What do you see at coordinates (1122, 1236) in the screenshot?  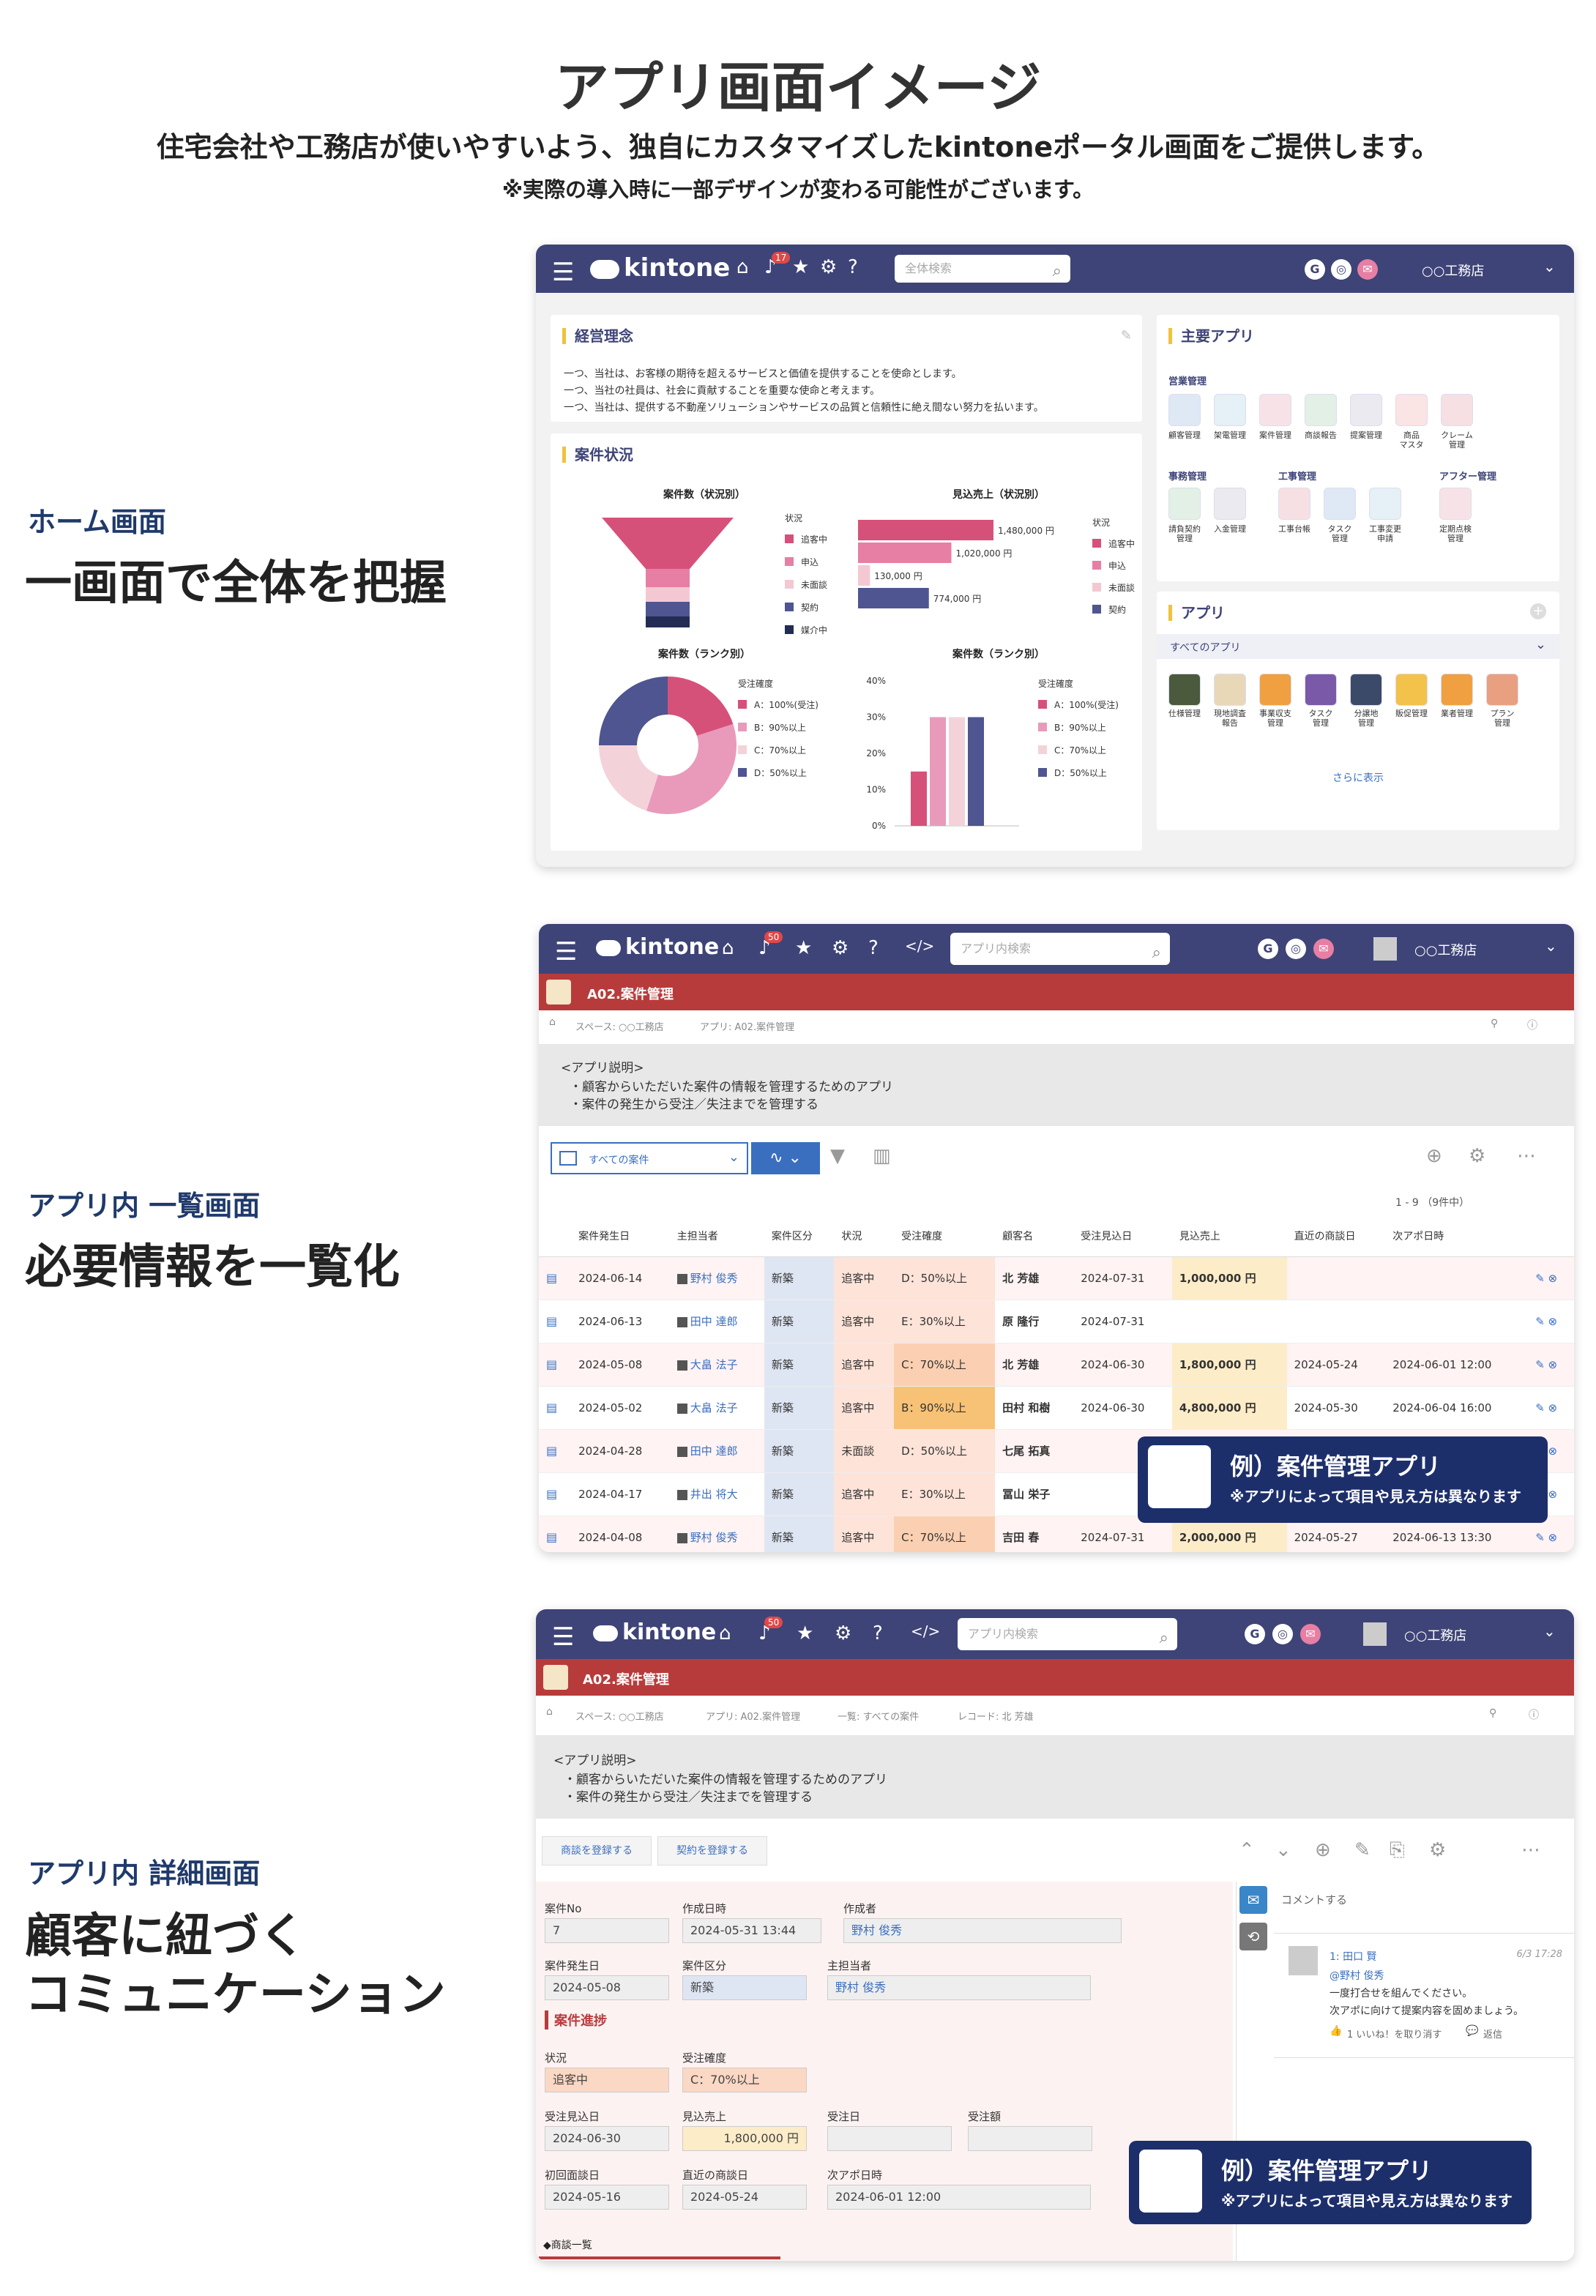 I see `column-header: 受注見込日` at bounding box center [1122, 1236].